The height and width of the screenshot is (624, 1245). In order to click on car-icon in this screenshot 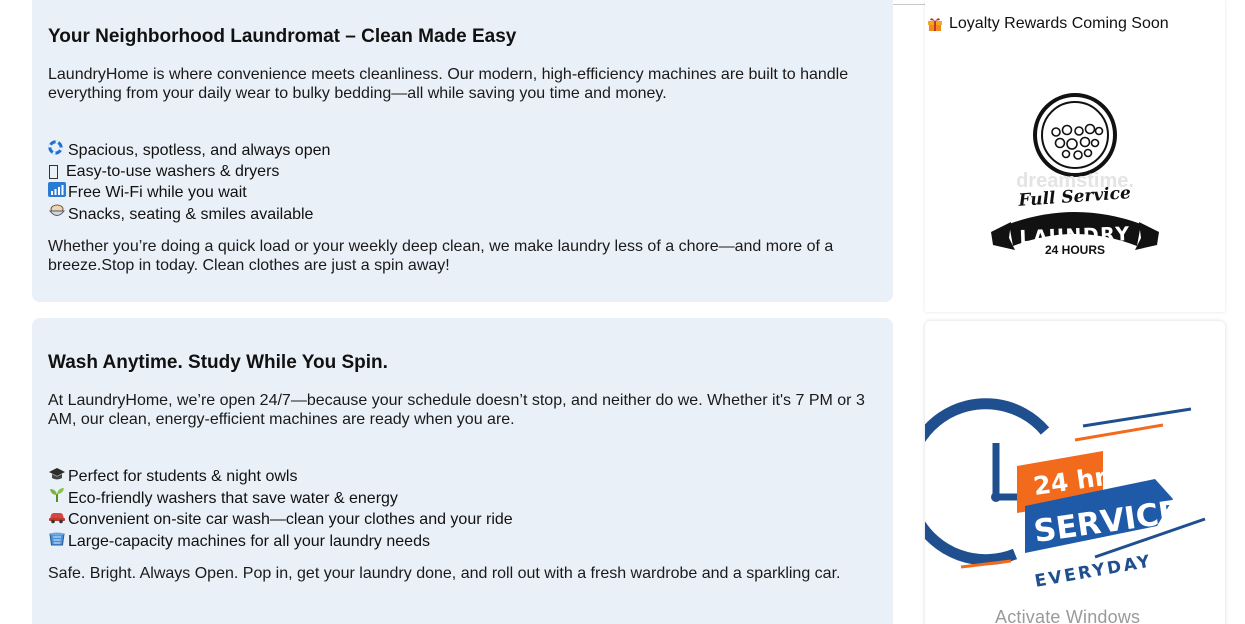, I will do `click(58, 519)`.